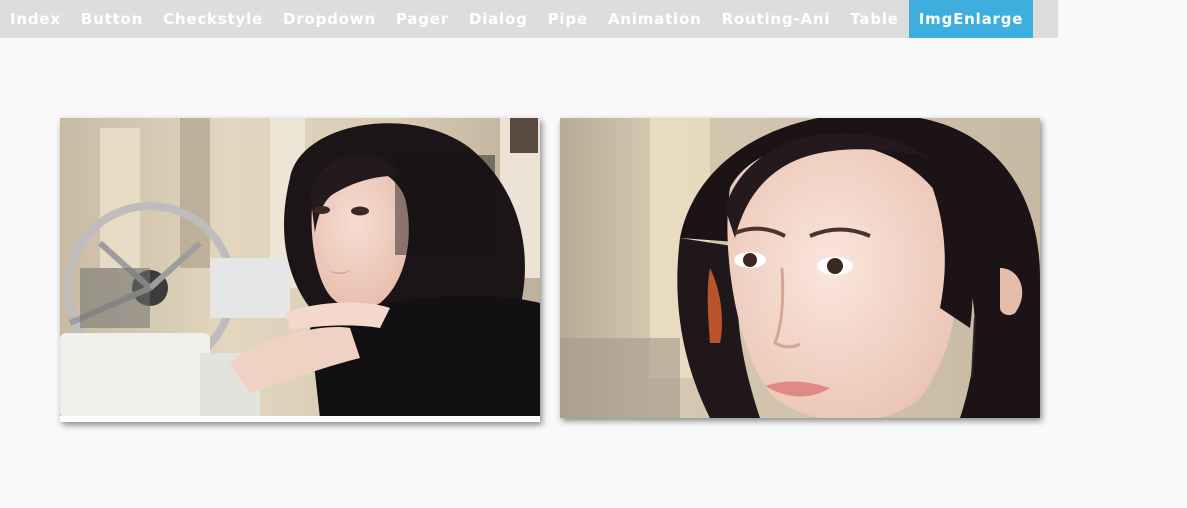 The width and height of the screenshot is (1187, 508). Describe the element at coordinates (971, 19) in the screenshot. I see `nav-item-imgenlarge: ImgEnlarge` at that location.